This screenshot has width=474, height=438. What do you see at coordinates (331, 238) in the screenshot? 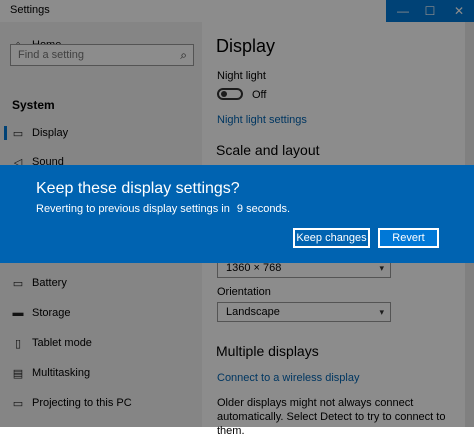
I see `keep-changes-button: Keep changes` at bounding box center [331, 238].